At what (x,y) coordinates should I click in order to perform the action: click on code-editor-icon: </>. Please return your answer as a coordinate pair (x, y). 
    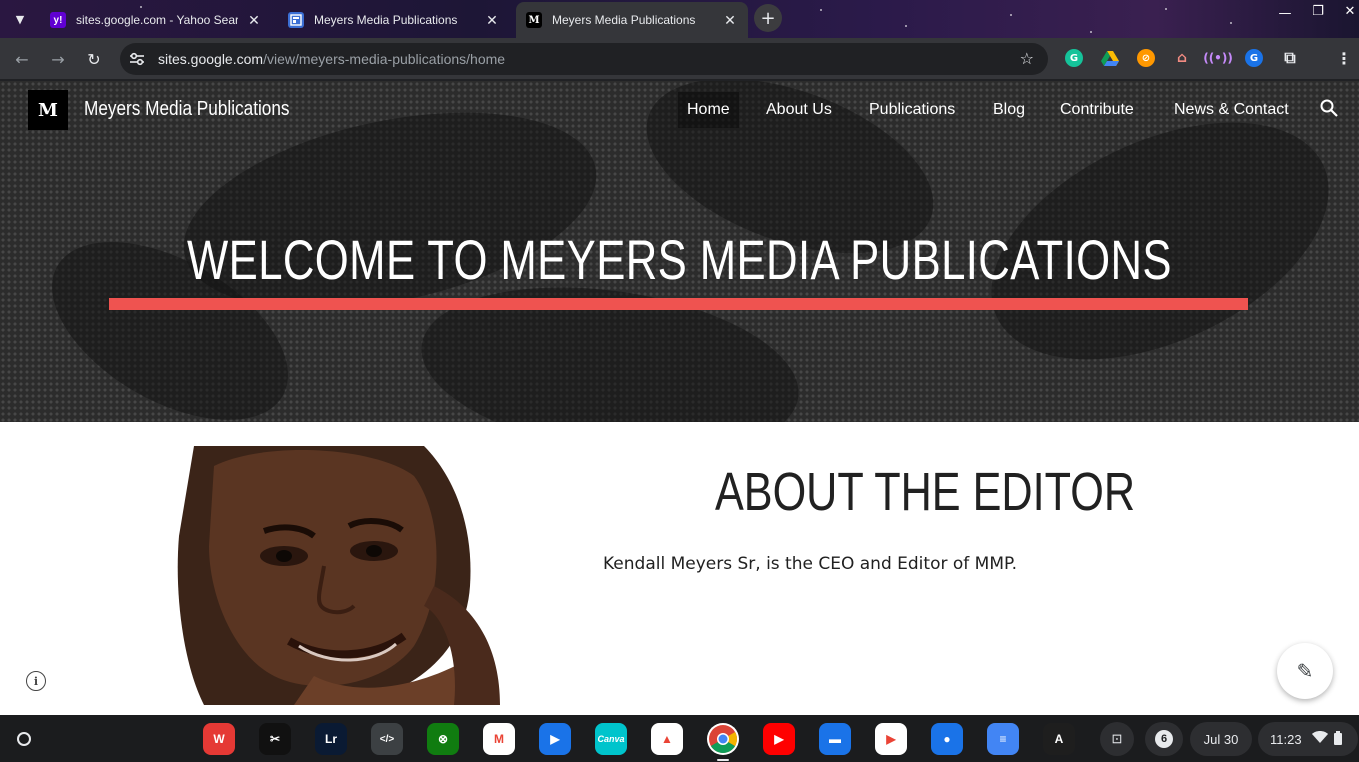
    Looking at the image, I should click on (387, 739).